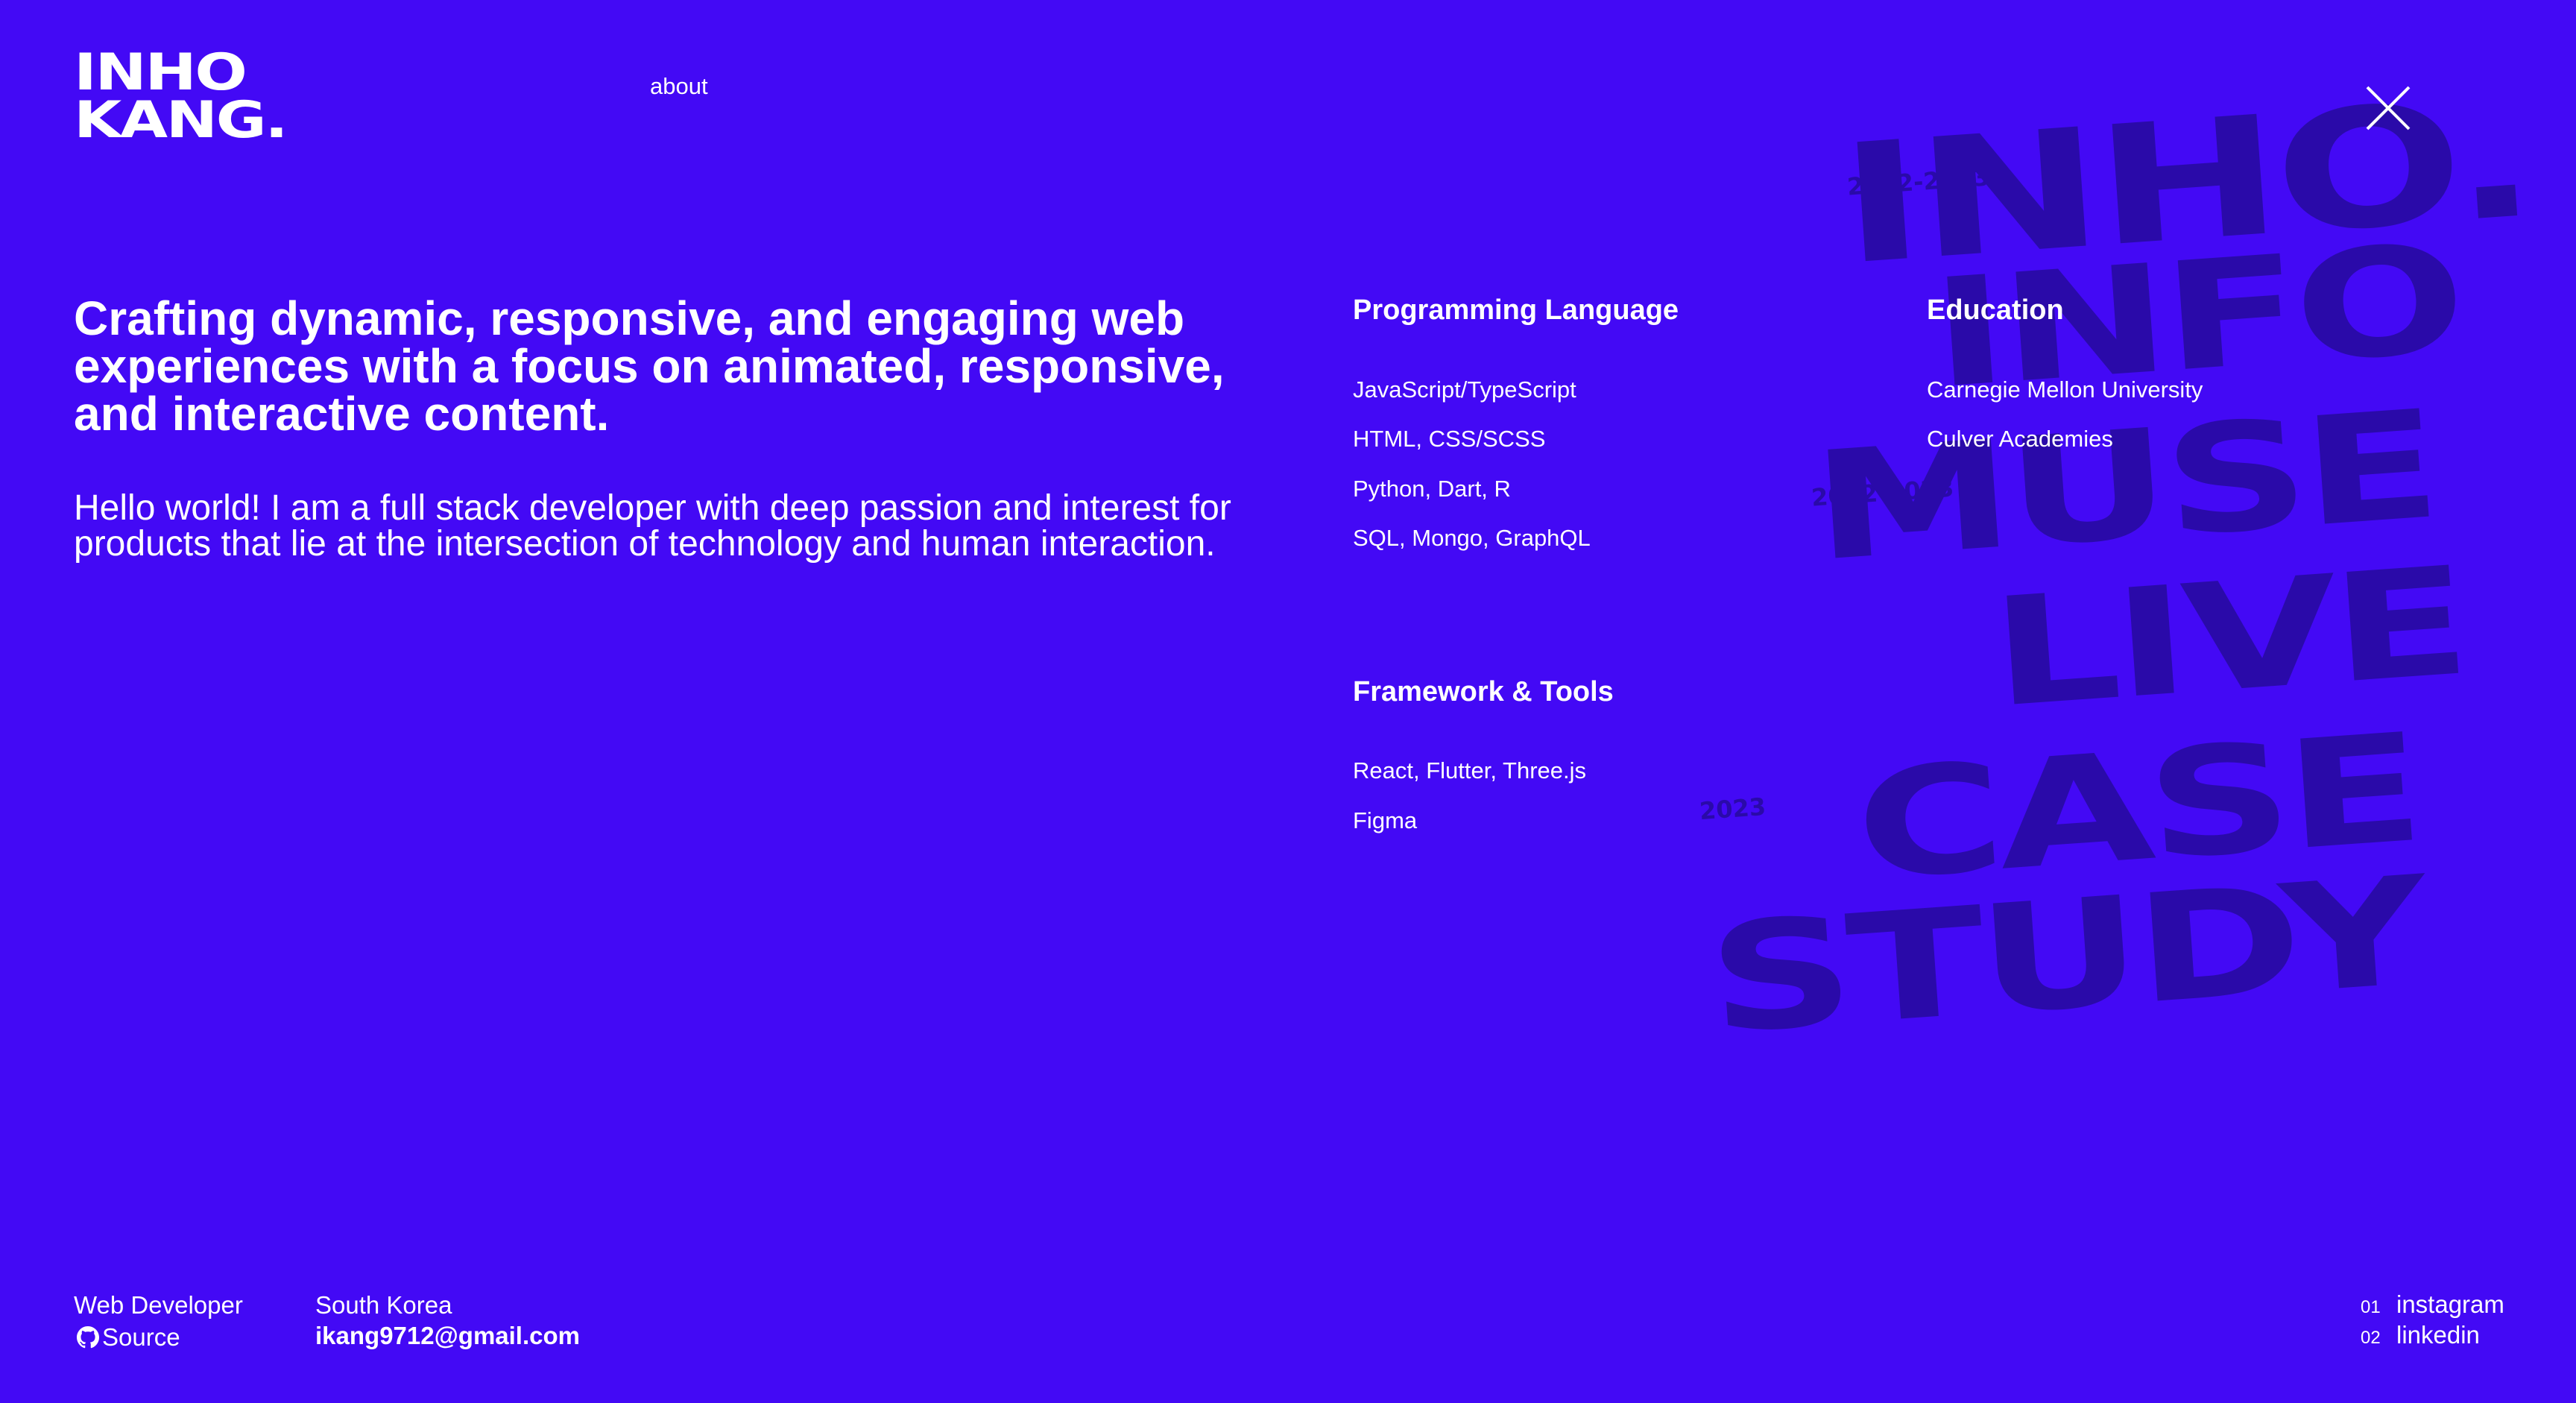 The width and height of the screenshot is (2576, 1403). I want to click on education-item: Carnegie Mellon University, so click(2065, 389).